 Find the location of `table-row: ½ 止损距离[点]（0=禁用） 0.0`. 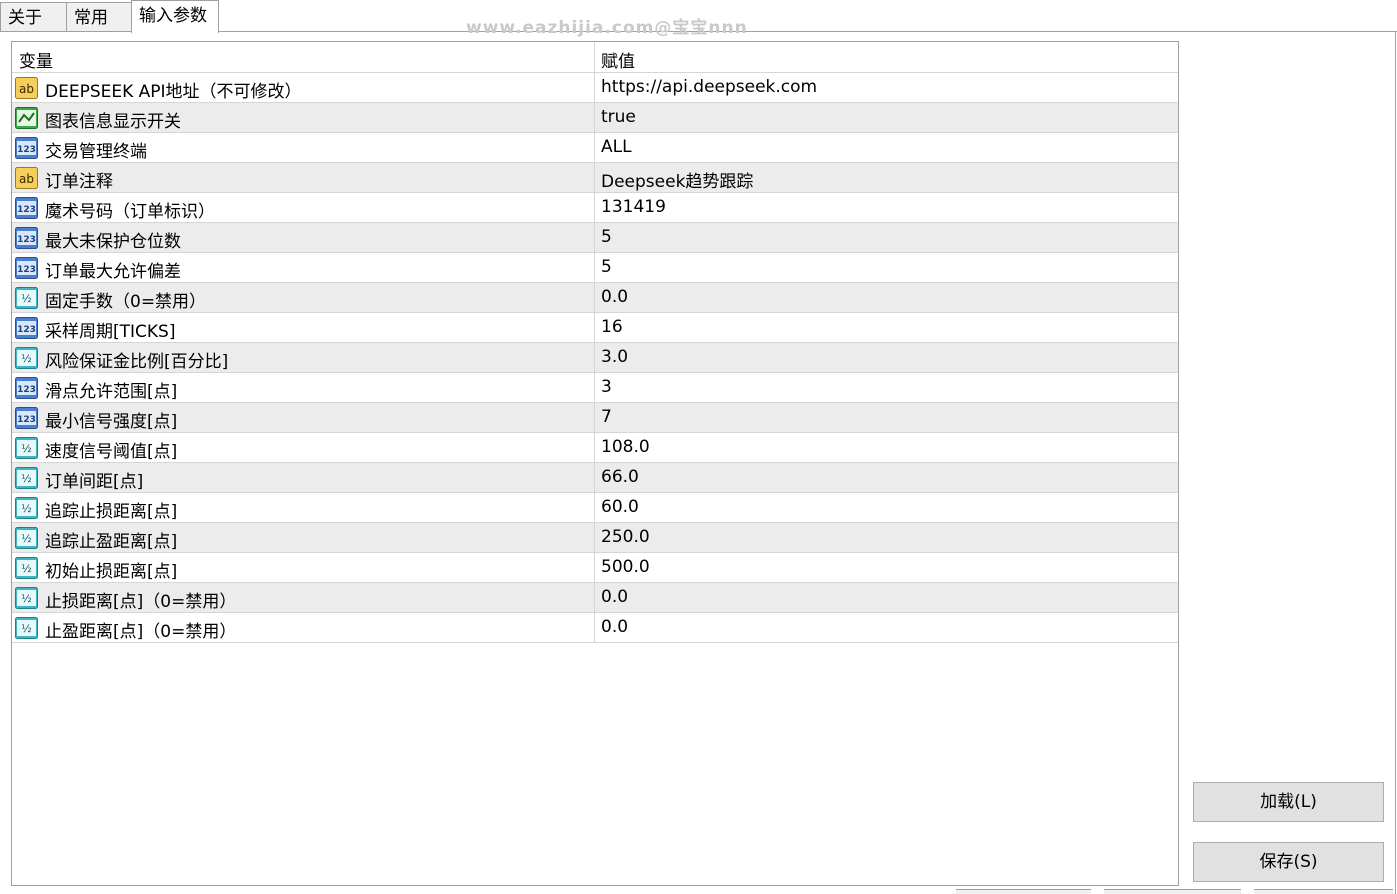

table-row: ½ 止损距离[点]（0=禁用） 0.0 is located at coordinates (595, 598).